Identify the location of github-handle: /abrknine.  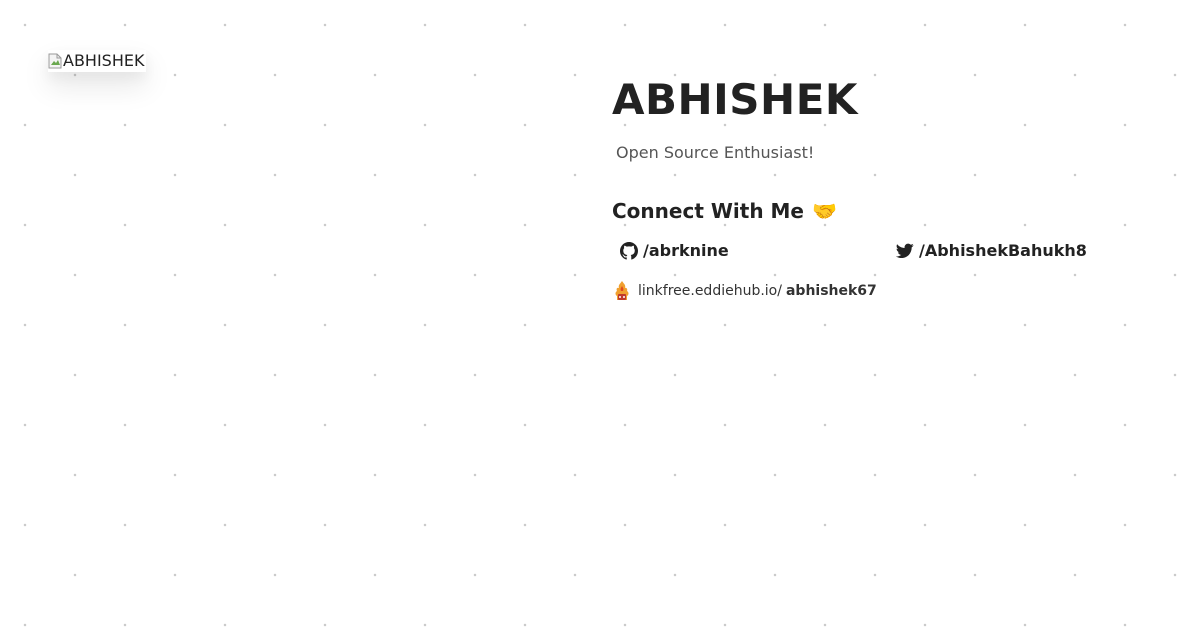
(686, 250).